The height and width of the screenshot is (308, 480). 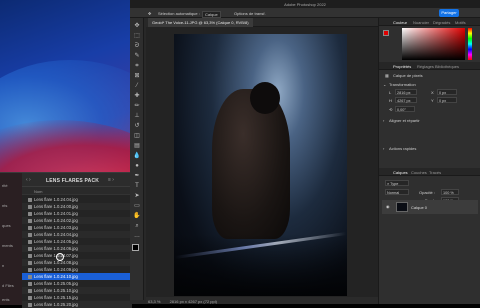 What do you see at coordinates (3, 265) in the screenshot?
I see `sidebar-item: n` at bounding box center [3, 265].